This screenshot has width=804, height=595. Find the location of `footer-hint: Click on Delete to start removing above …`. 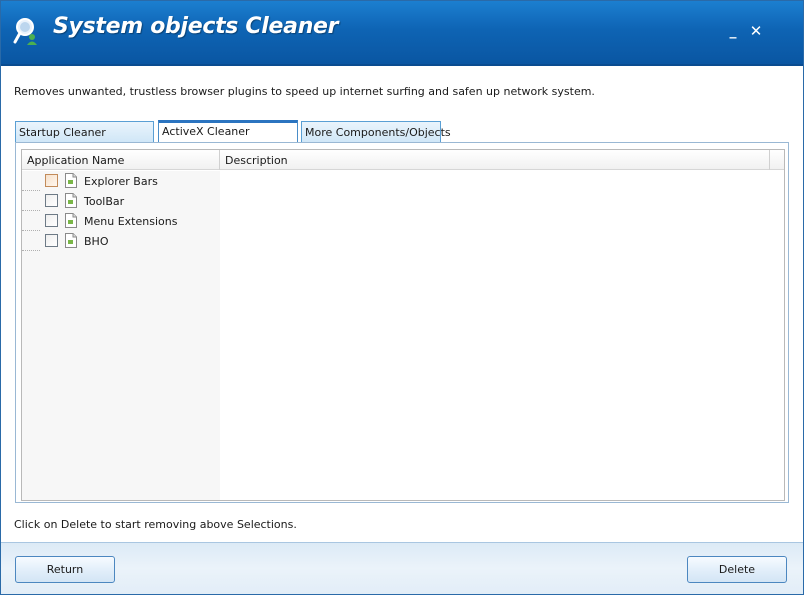

footer-hint: Click on Delete to start removing above … is located at coordinates (155, 524).